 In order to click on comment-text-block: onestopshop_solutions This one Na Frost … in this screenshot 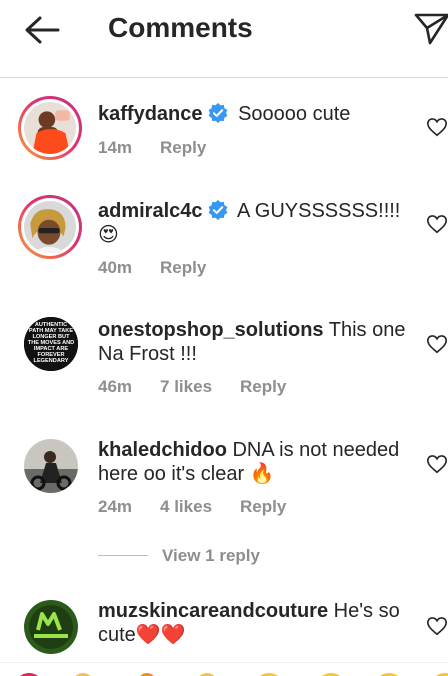, I will do `click(257, 342)`.